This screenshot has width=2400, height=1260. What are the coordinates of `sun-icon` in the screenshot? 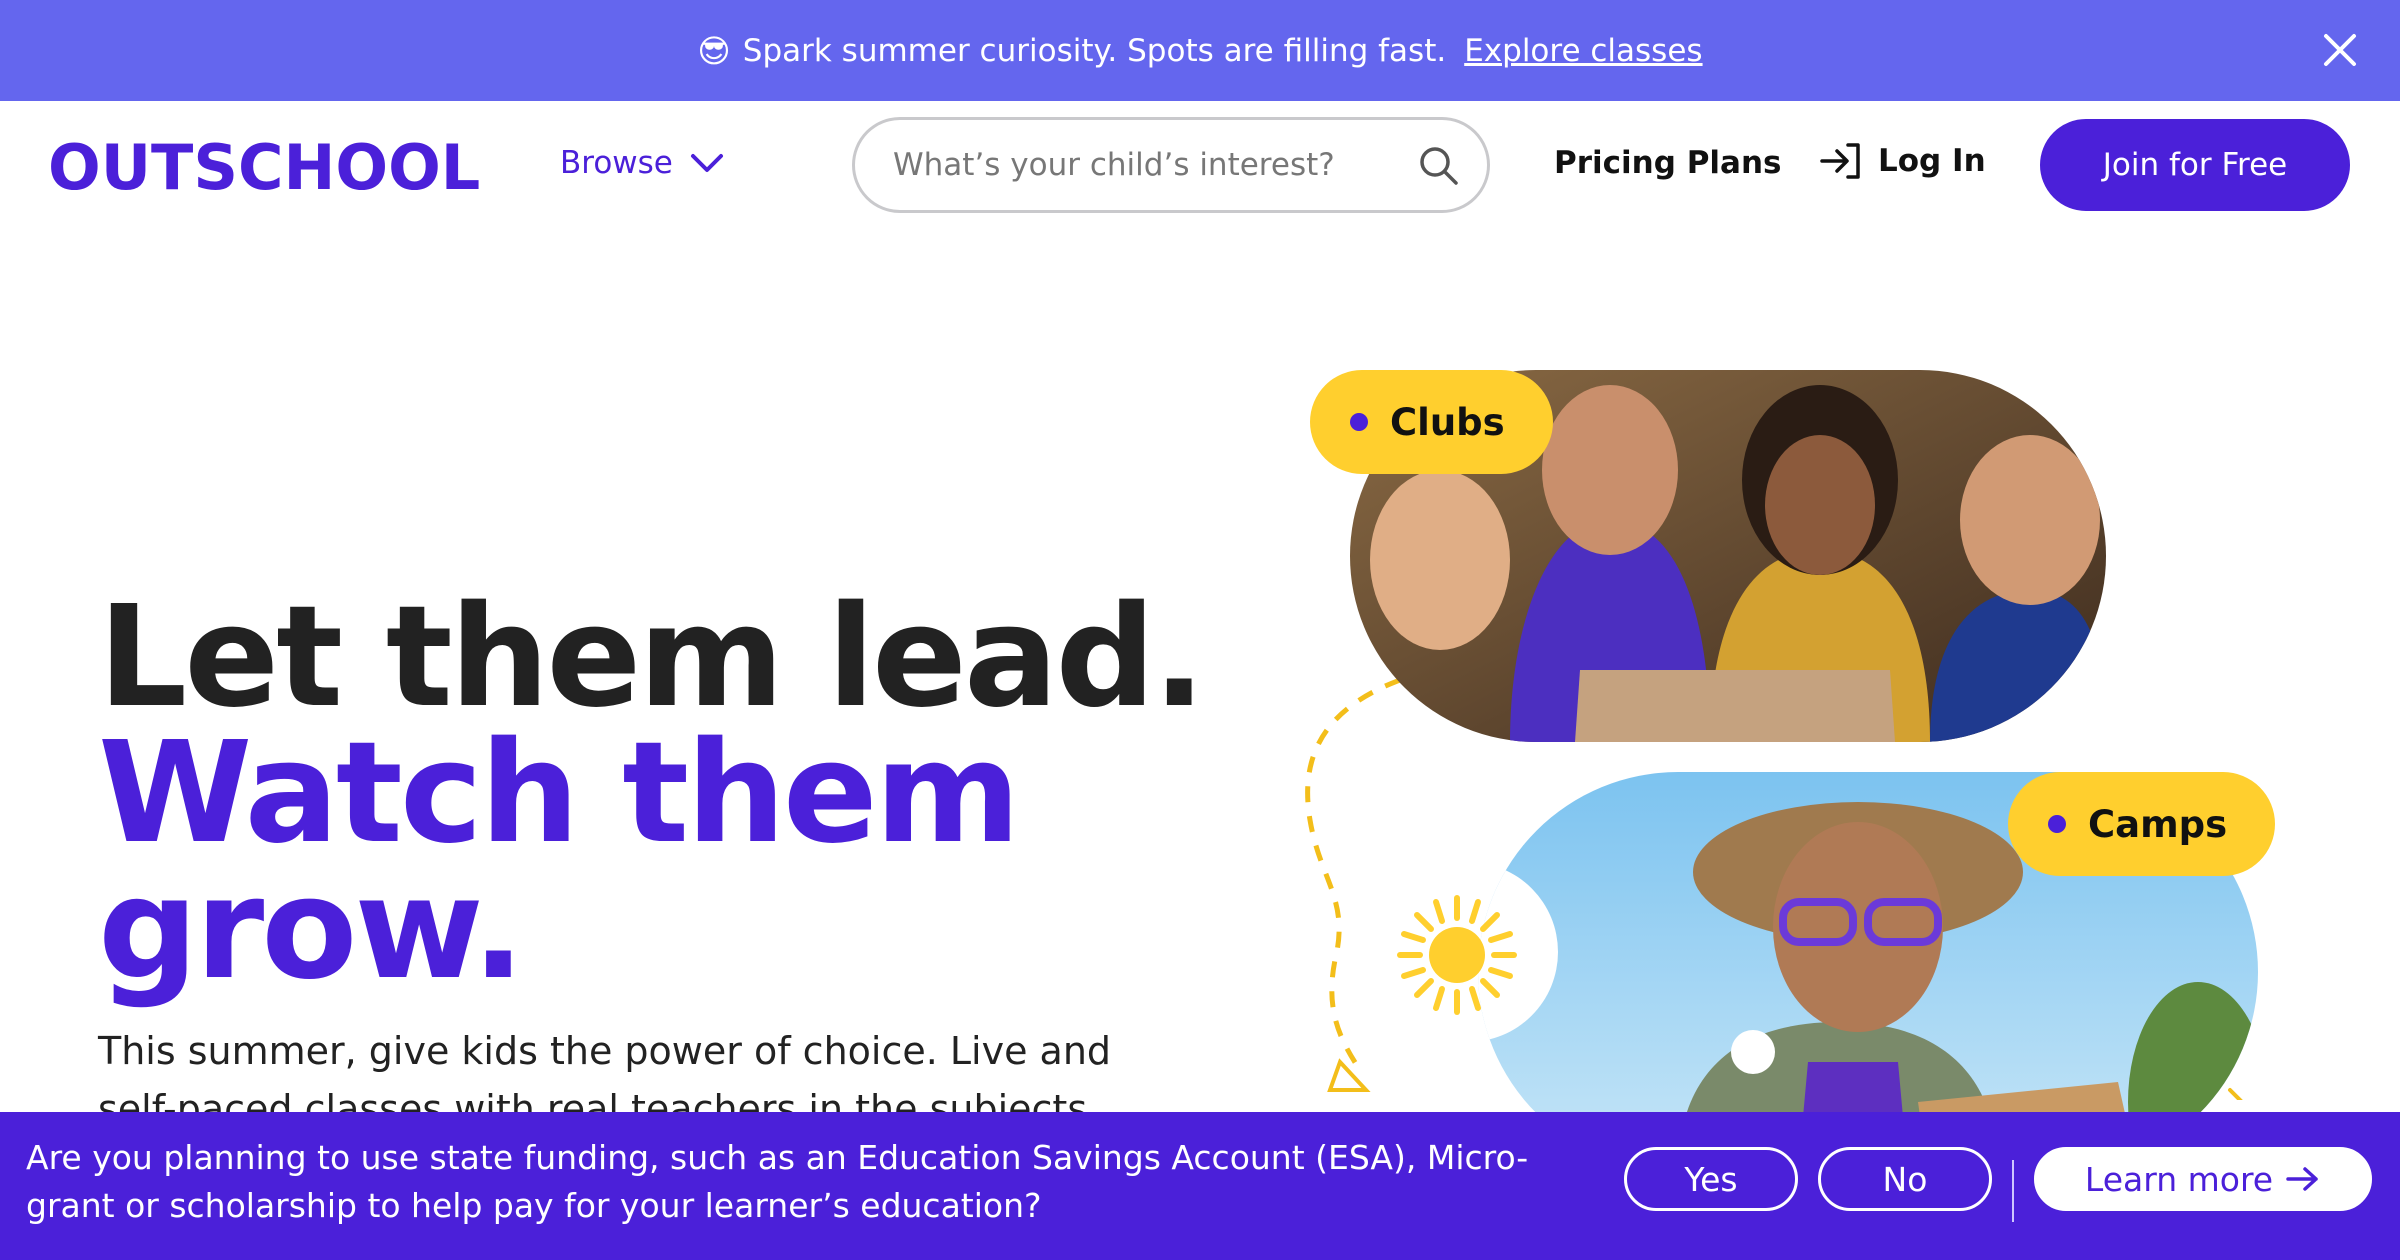 It's located at (1457, 955).